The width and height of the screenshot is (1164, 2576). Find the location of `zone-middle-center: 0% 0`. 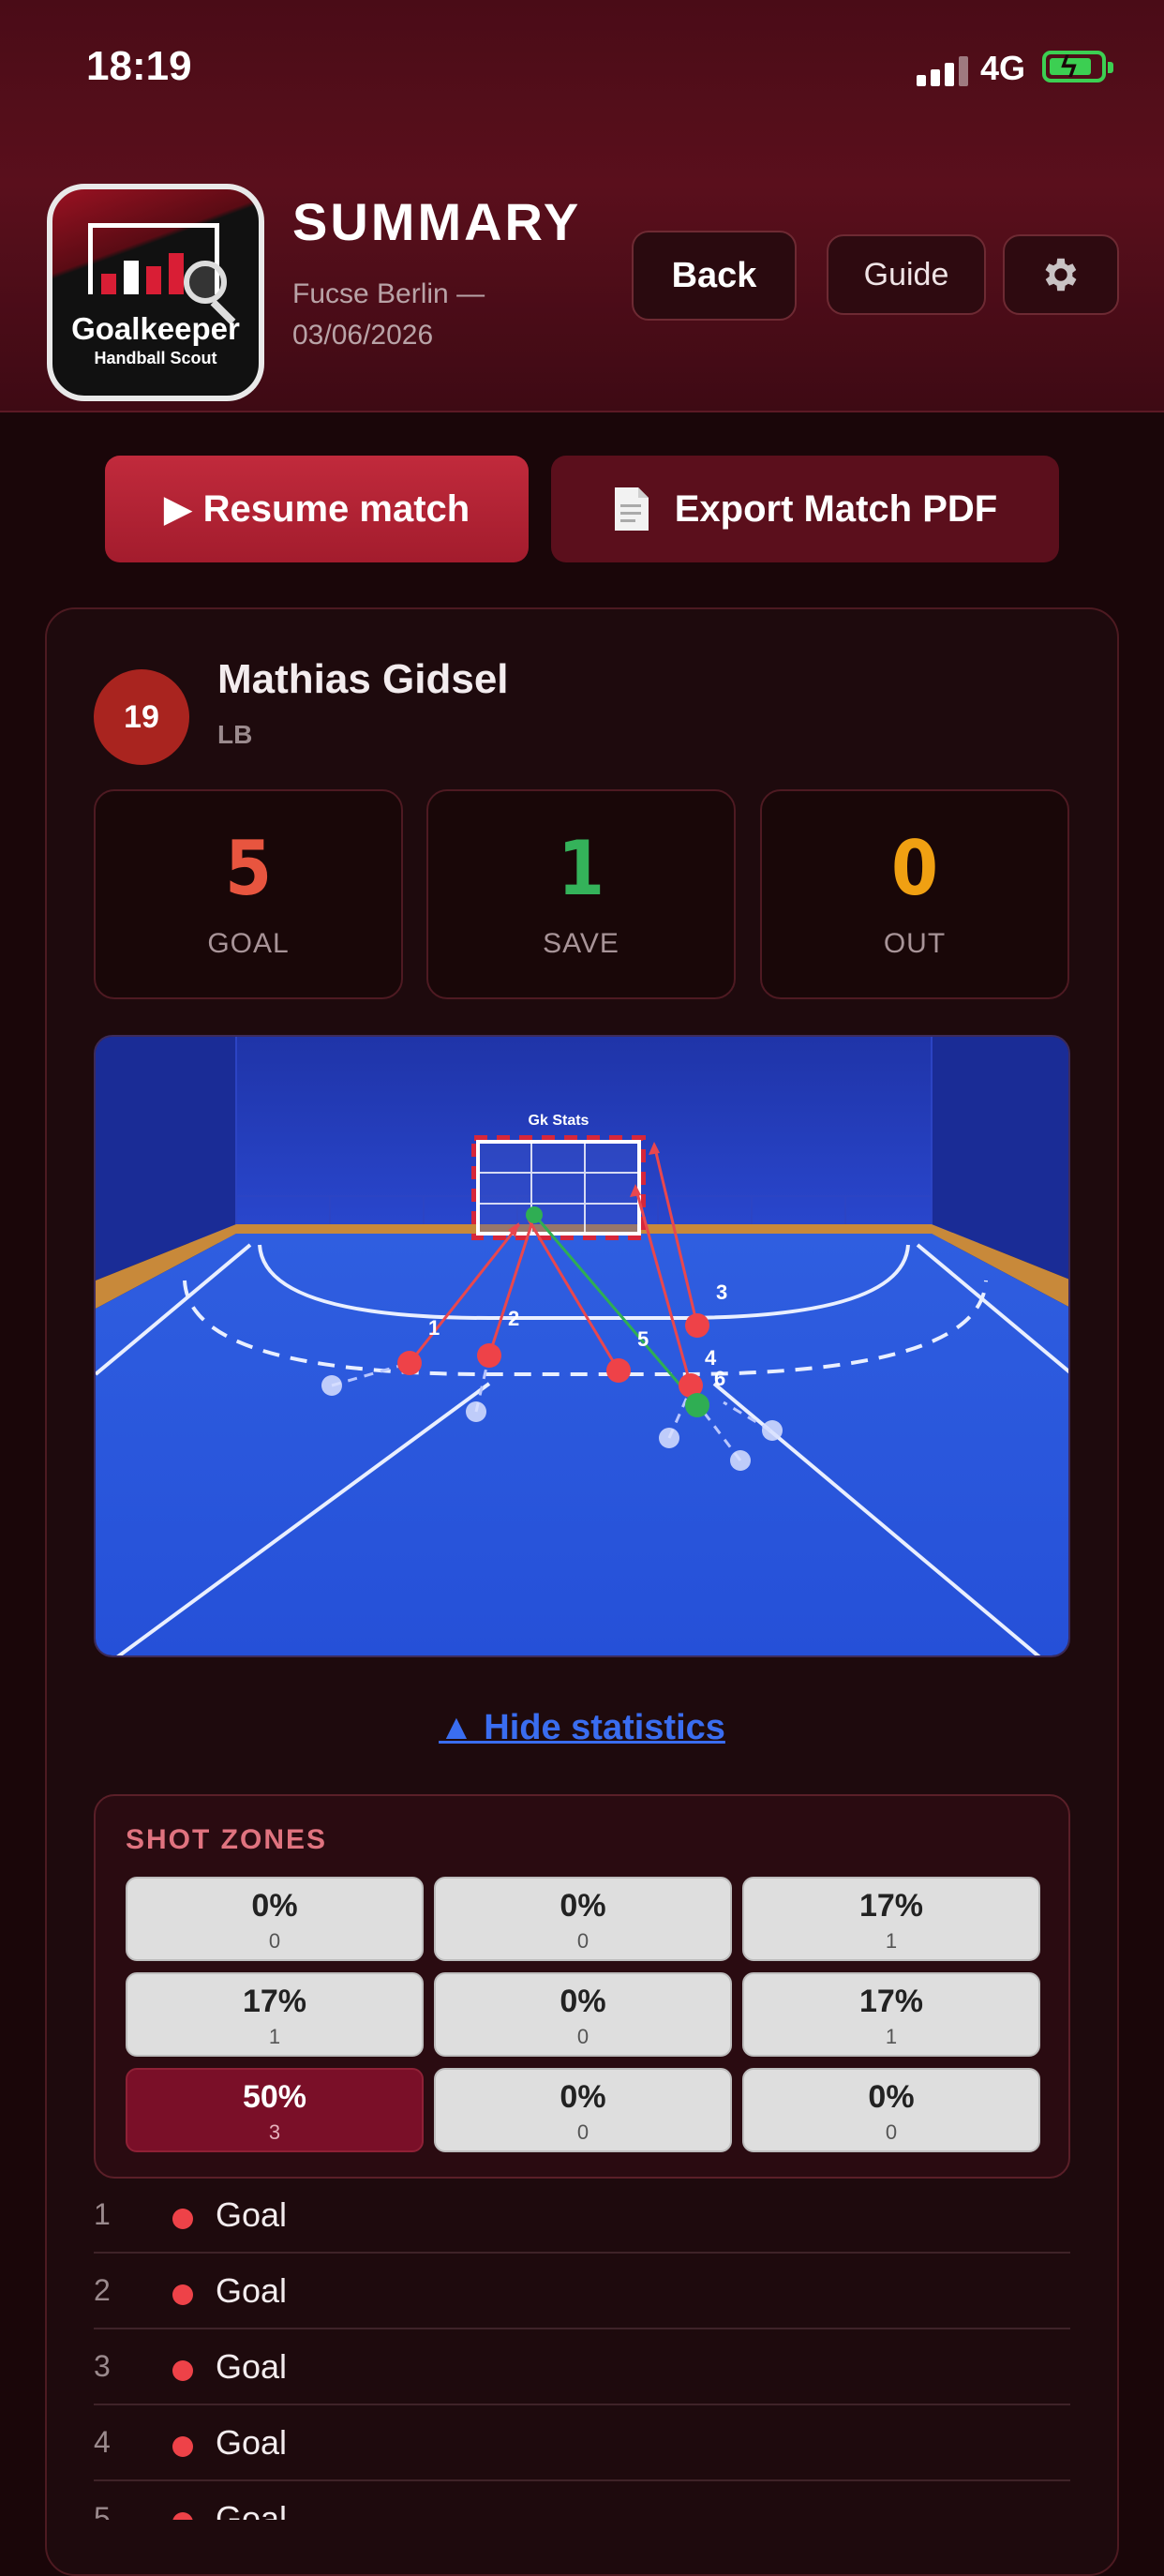

zone-middle-center: 0% 0 is located at coordinates (583, 2014).